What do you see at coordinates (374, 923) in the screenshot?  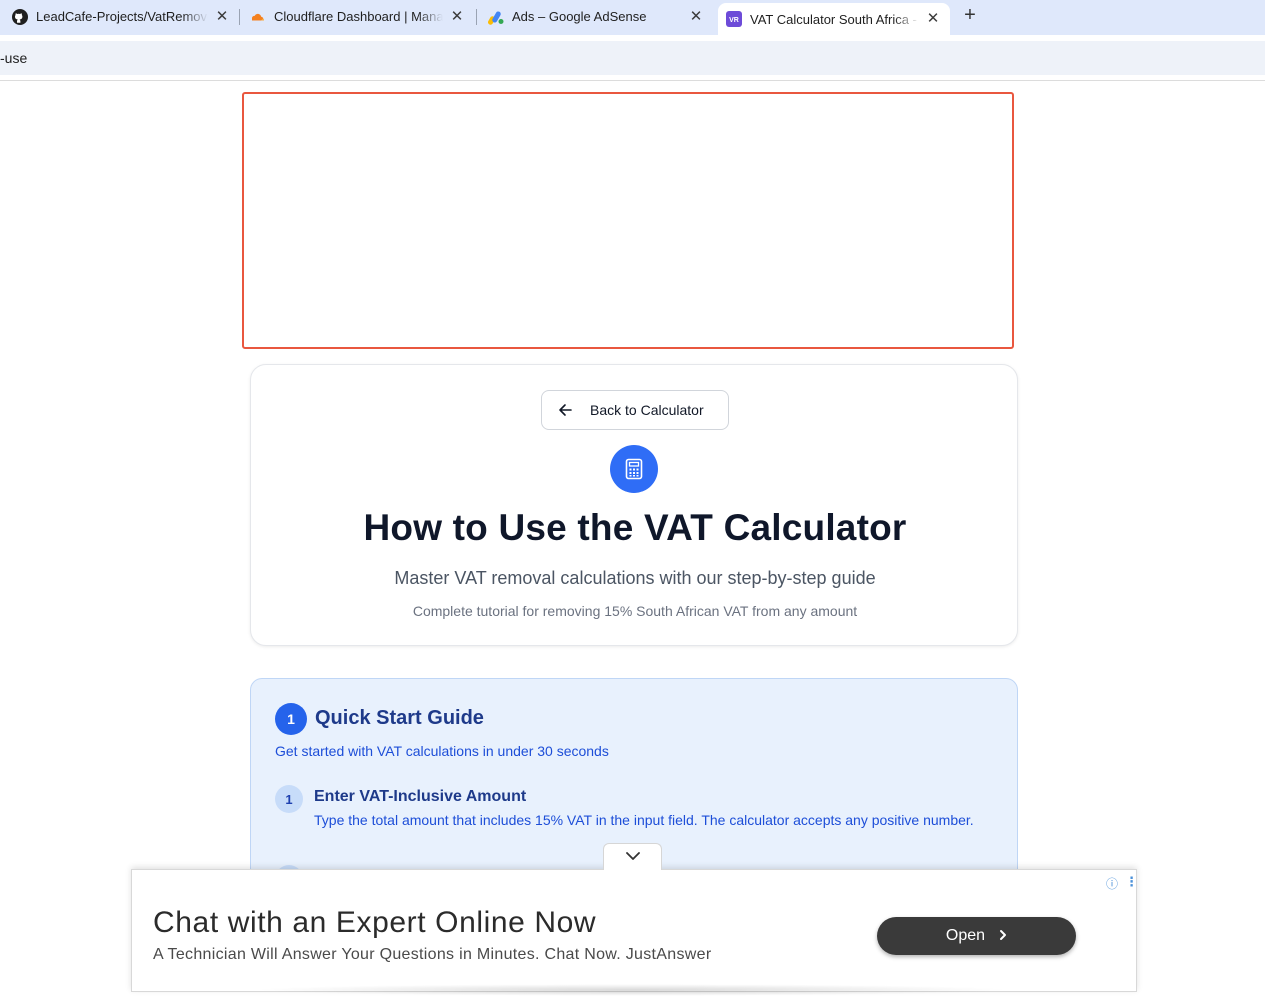 I see `ad-headline: Chat with an Expert Online Now` at bounding box center [374, 923].